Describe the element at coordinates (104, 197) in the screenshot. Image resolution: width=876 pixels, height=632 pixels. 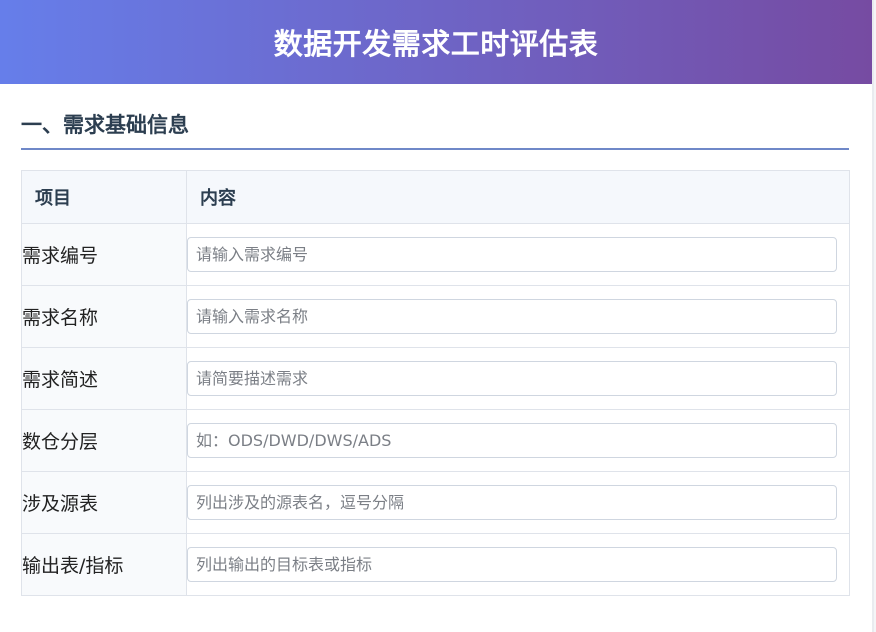
I see `column-header-item: 项目` at that location.